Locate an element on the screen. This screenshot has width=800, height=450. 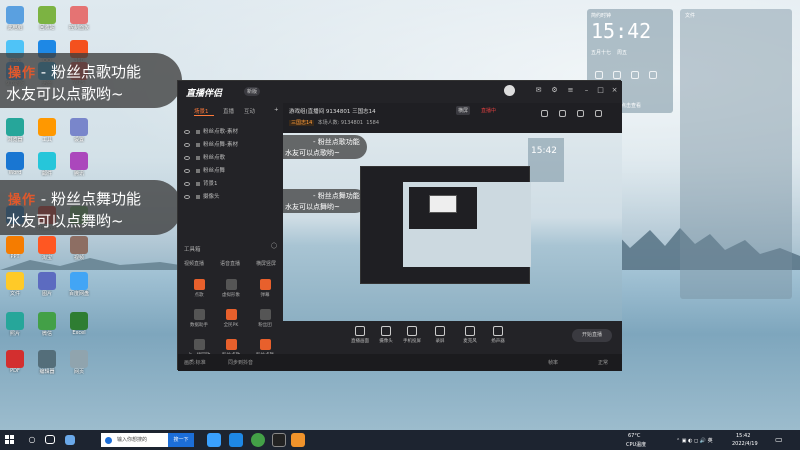
tab-interact: 互动 is located at coordinates (249, 111).